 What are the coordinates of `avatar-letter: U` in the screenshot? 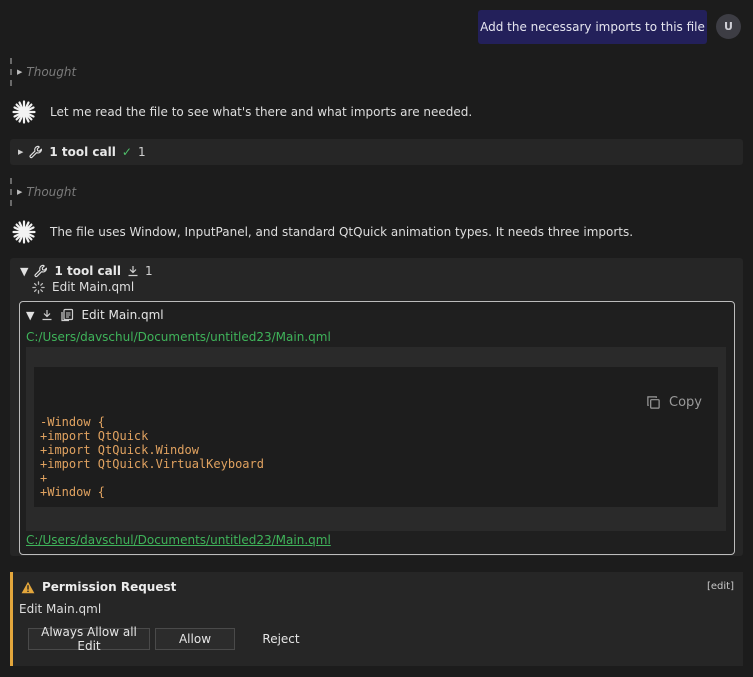 It's located at (728, 26).